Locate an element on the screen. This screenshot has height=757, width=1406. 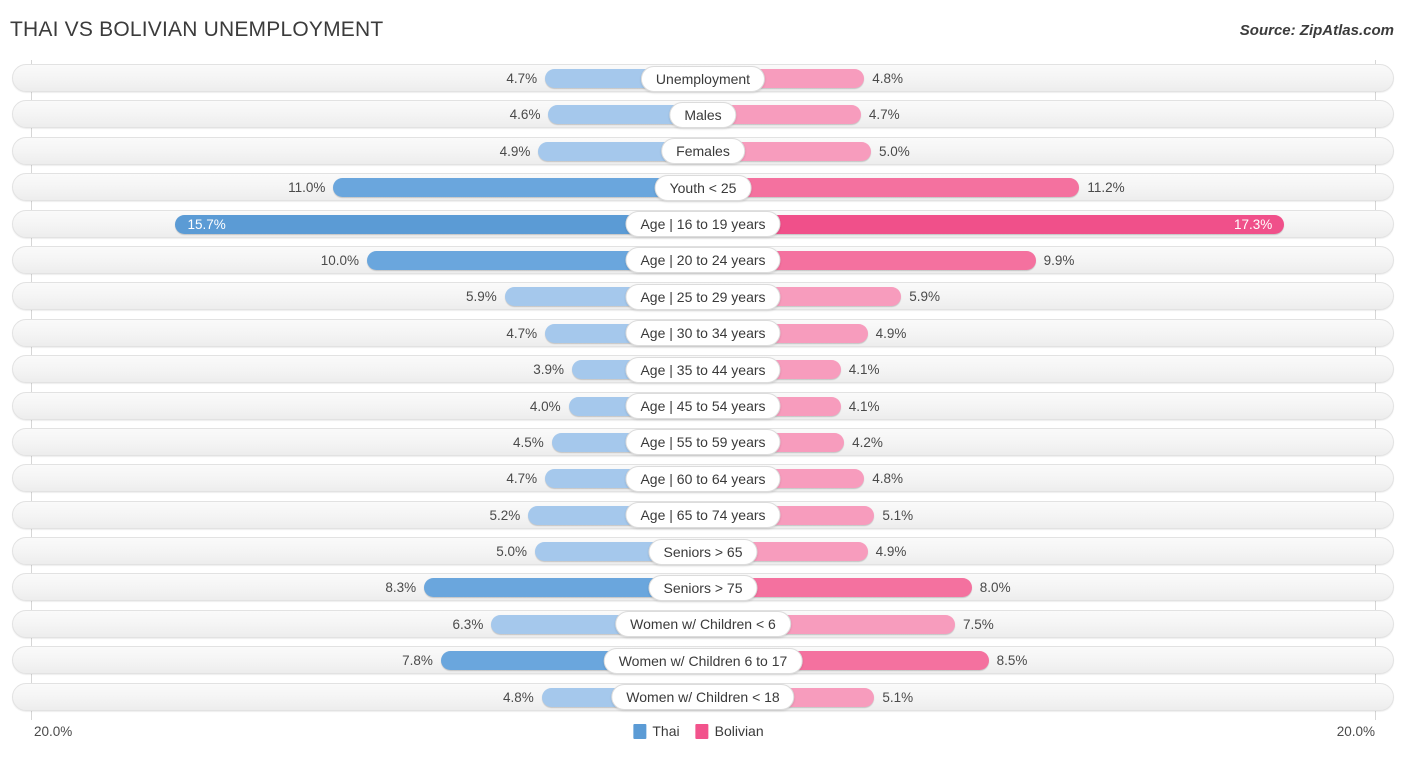
legend-label: Thai is located at coordinates (666, 731).